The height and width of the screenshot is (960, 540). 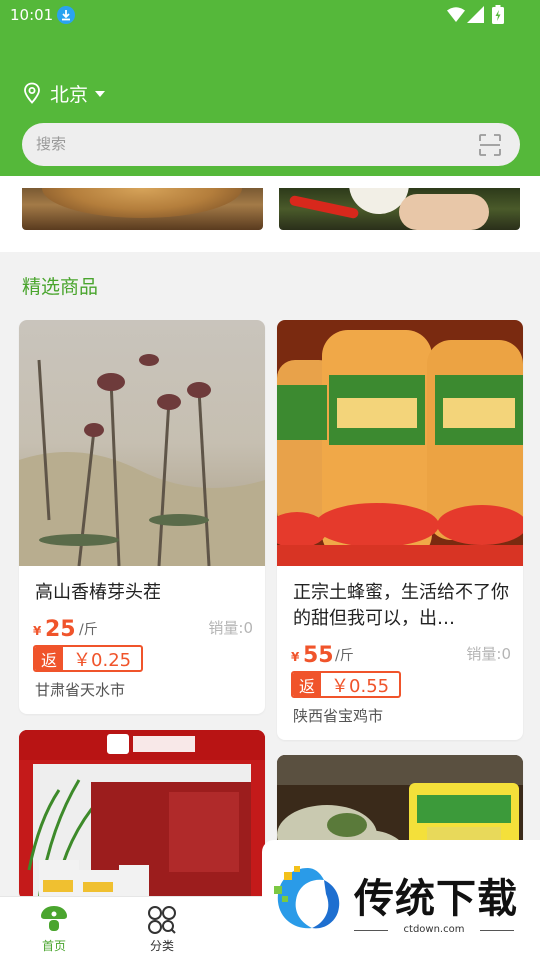 I want to click on rebate-value: ￥0.25, so click(x=102, y=660).